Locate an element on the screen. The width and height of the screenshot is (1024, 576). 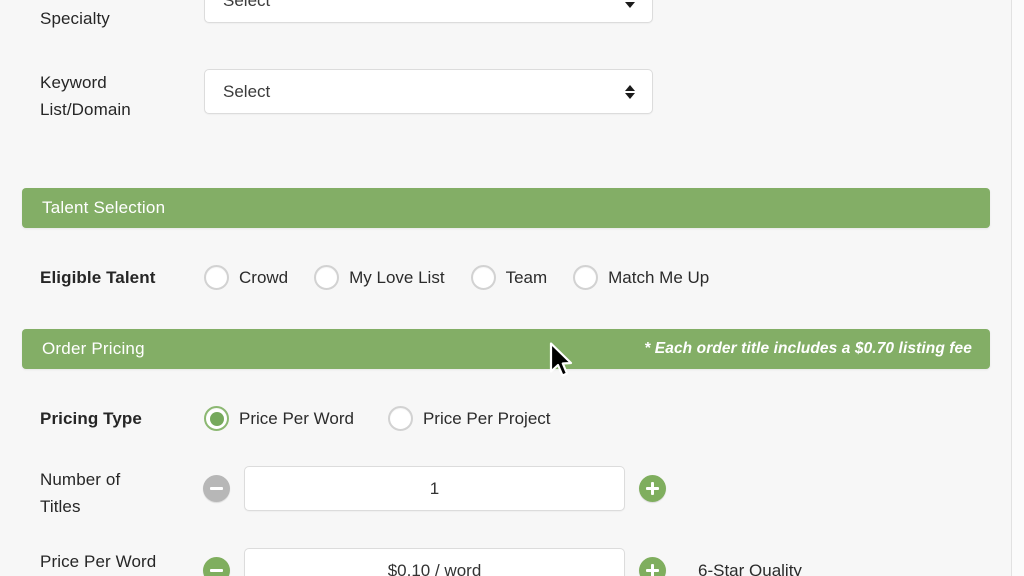
keyword-list-label-line2: List/Domain is located at coordinates (85, 109).